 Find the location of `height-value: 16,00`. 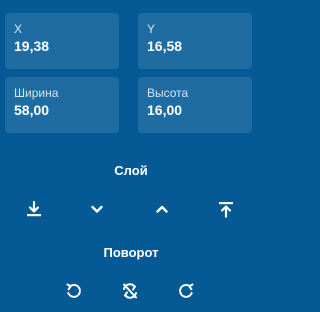

height-value: 16,00 is located at coordinates (195, 110).